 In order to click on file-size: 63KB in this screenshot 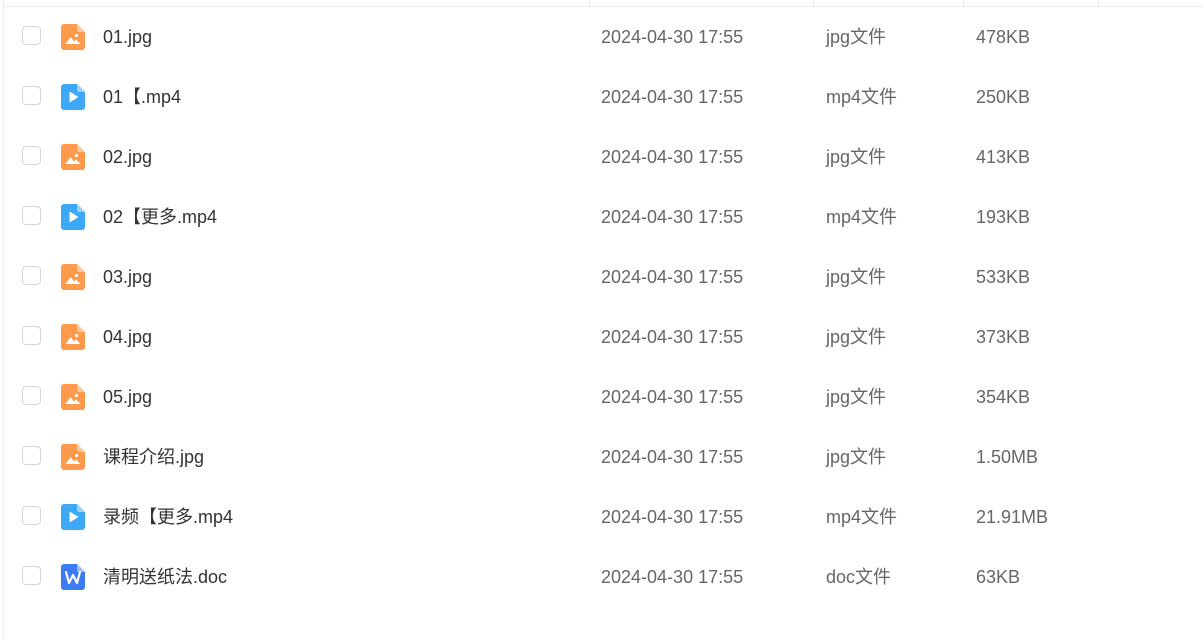, I will do `click(998, 577)`.